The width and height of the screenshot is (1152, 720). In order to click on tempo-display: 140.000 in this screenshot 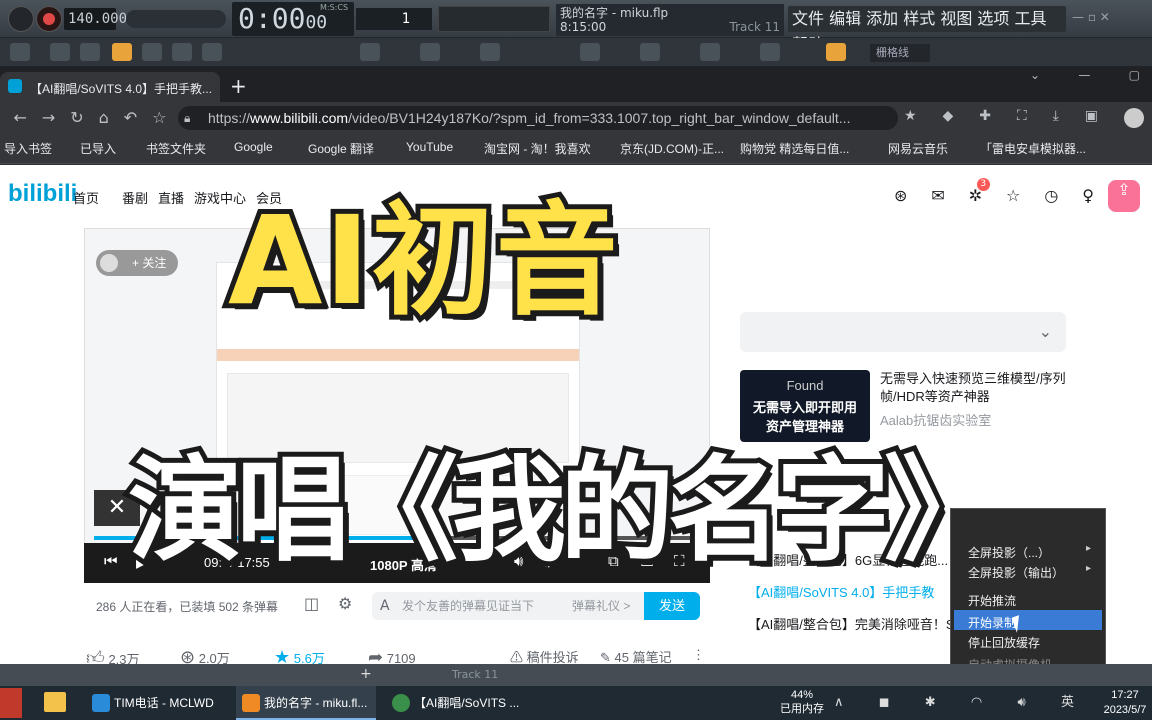, I will do `click(95, 19)`.